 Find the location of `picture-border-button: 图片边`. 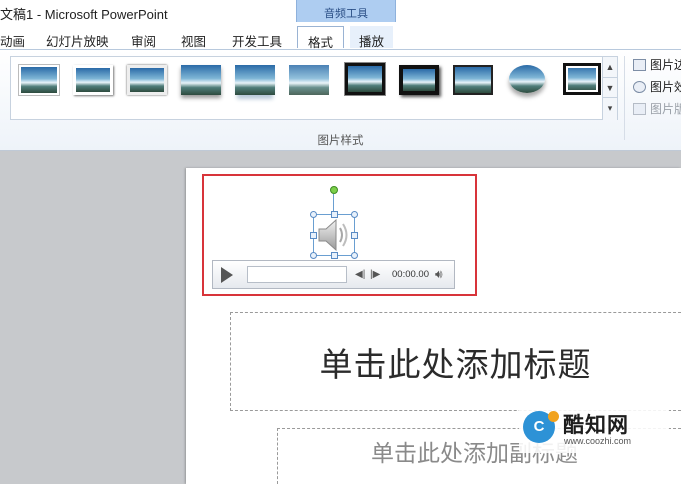

picture-border-button: 图片边 is located at coordinates (657, 64).